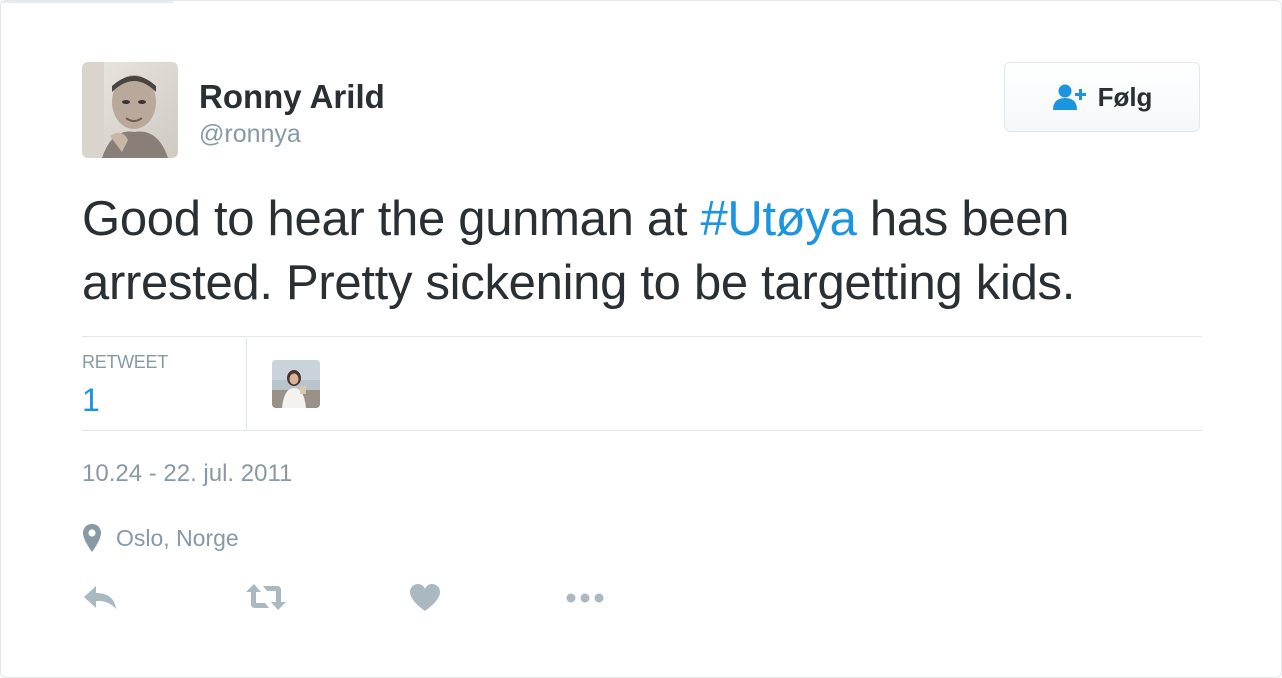 The width and height of the screenshot is (1282, 678). I want to click on top-edge-line, so click(87, 2).